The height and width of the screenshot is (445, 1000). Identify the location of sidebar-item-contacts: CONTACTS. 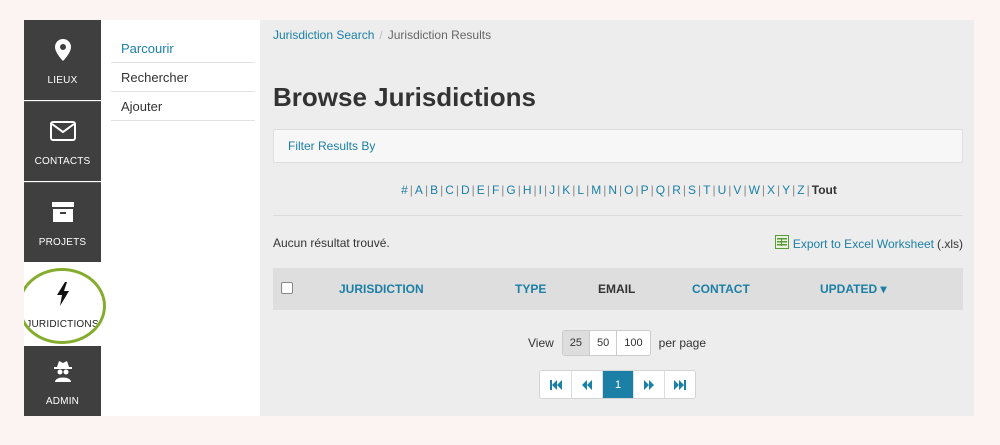
(62, 141).